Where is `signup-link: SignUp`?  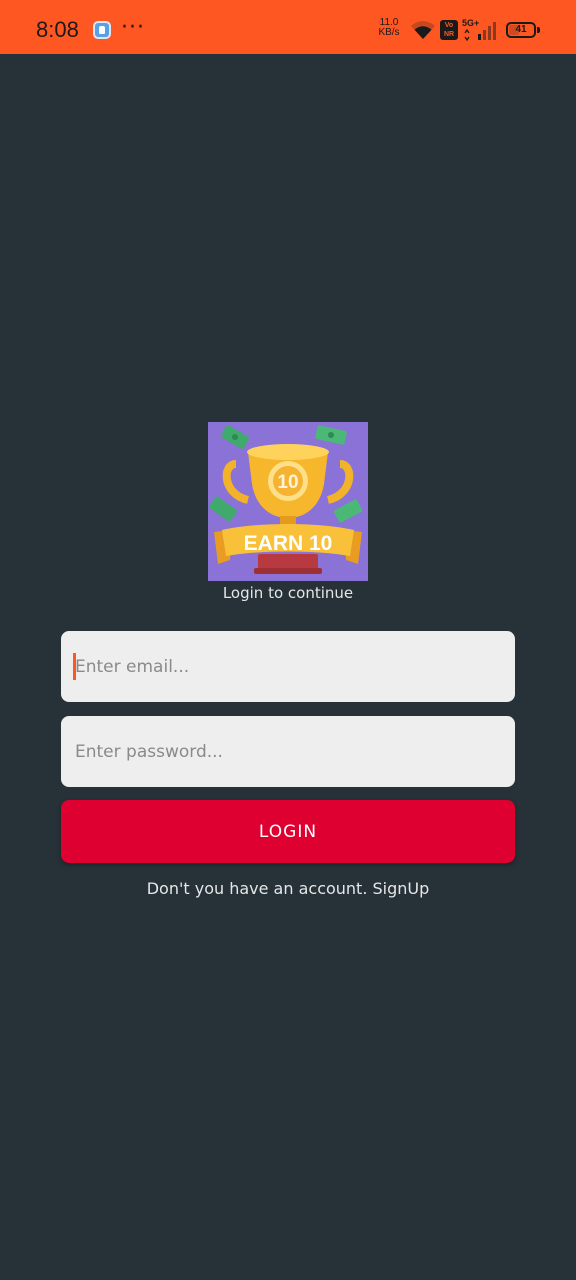 signup-link: SignUp is located at coordinates (401, 888).